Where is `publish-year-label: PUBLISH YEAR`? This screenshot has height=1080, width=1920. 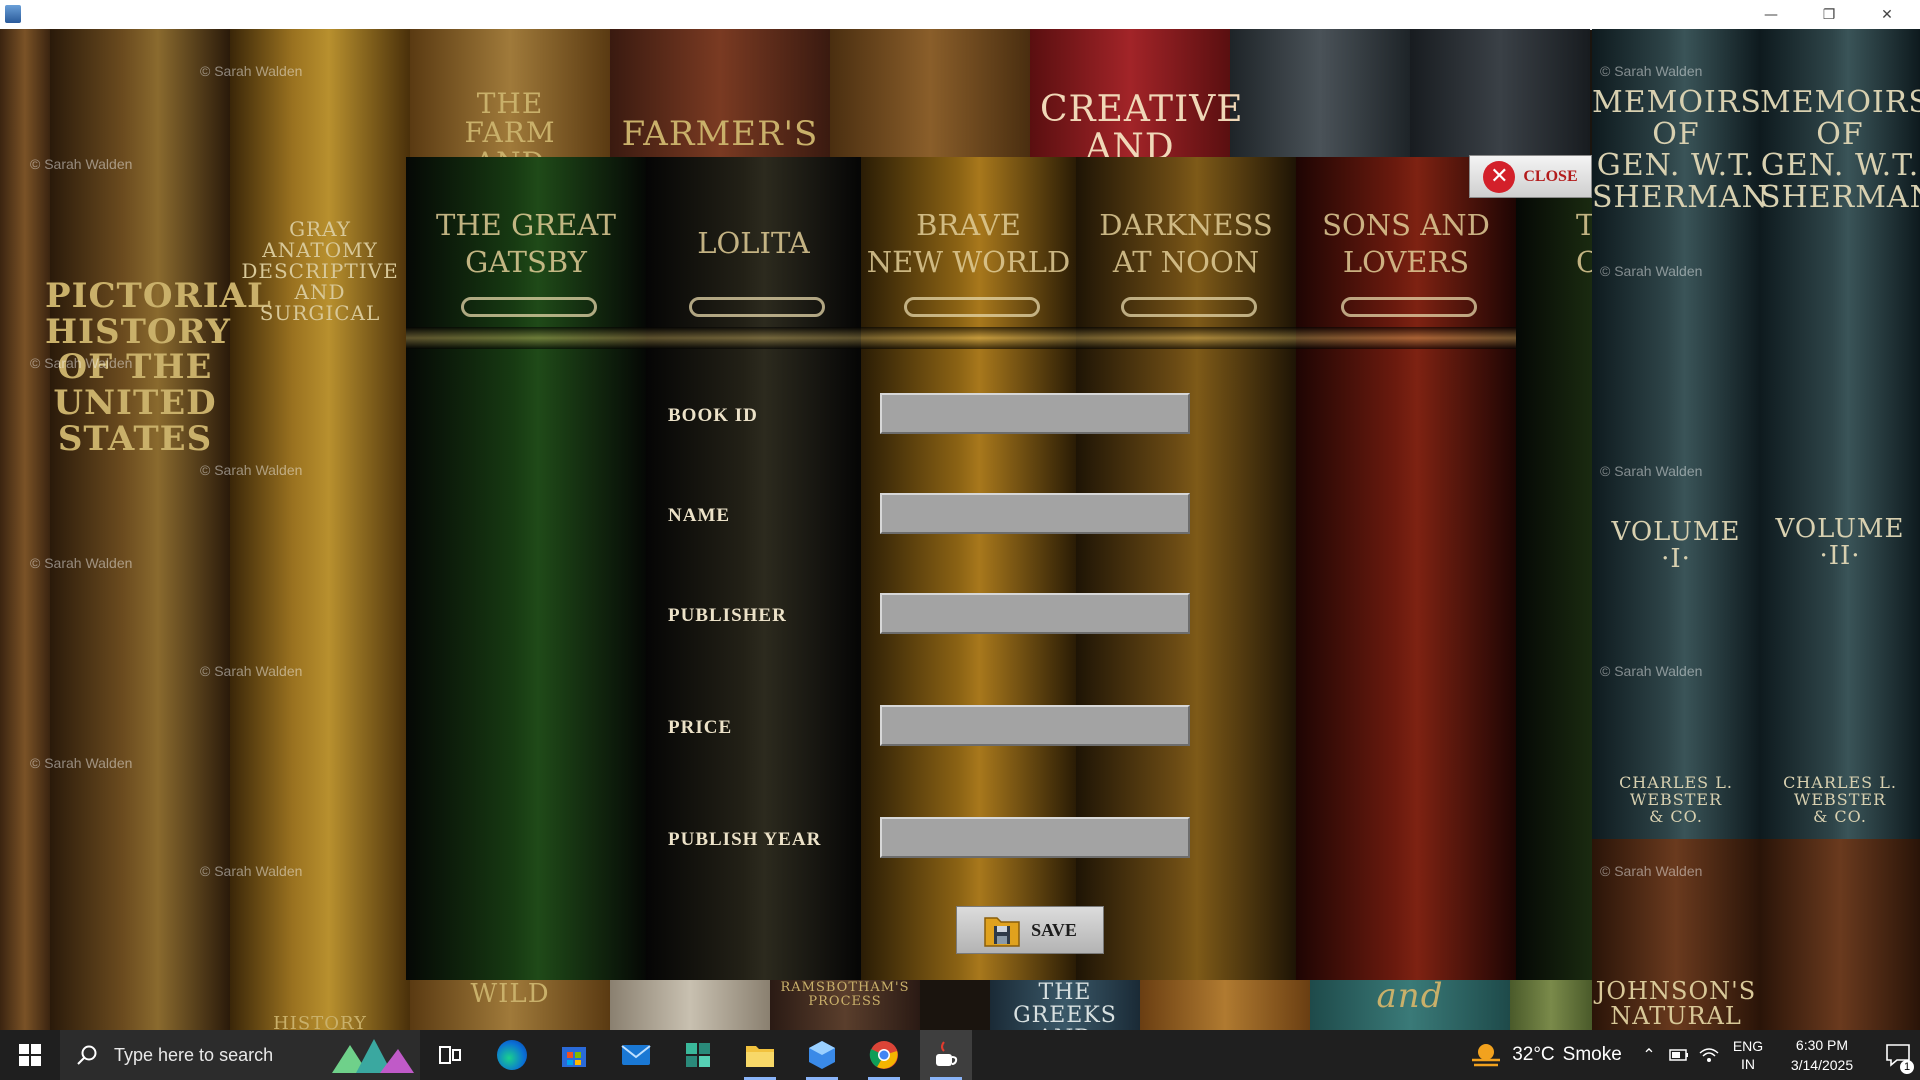
publish-year-label: PUBLISH YEAR is located at coordinates (745, 839).